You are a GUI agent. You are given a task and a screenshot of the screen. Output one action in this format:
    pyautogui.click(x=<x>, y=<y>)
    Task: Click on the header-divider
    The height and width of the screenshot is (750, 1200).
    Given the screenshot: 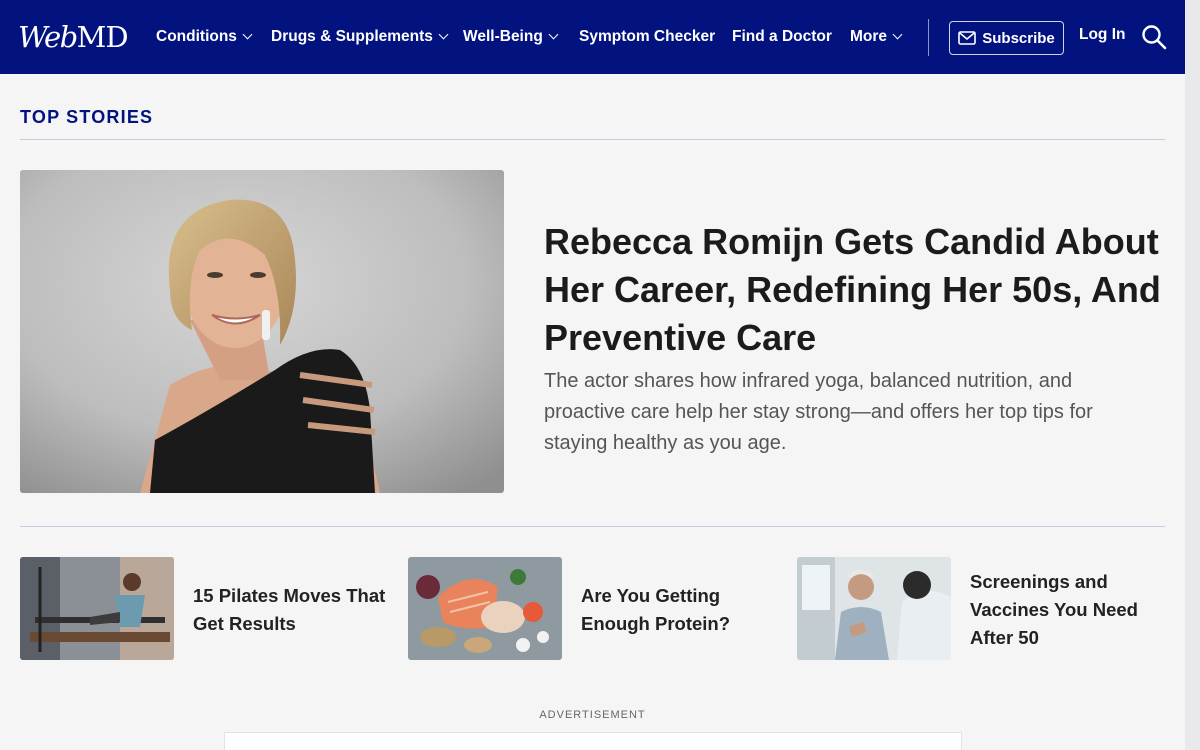 What is the action you would take?
    pyautogui.click(x=928, y=37)
    